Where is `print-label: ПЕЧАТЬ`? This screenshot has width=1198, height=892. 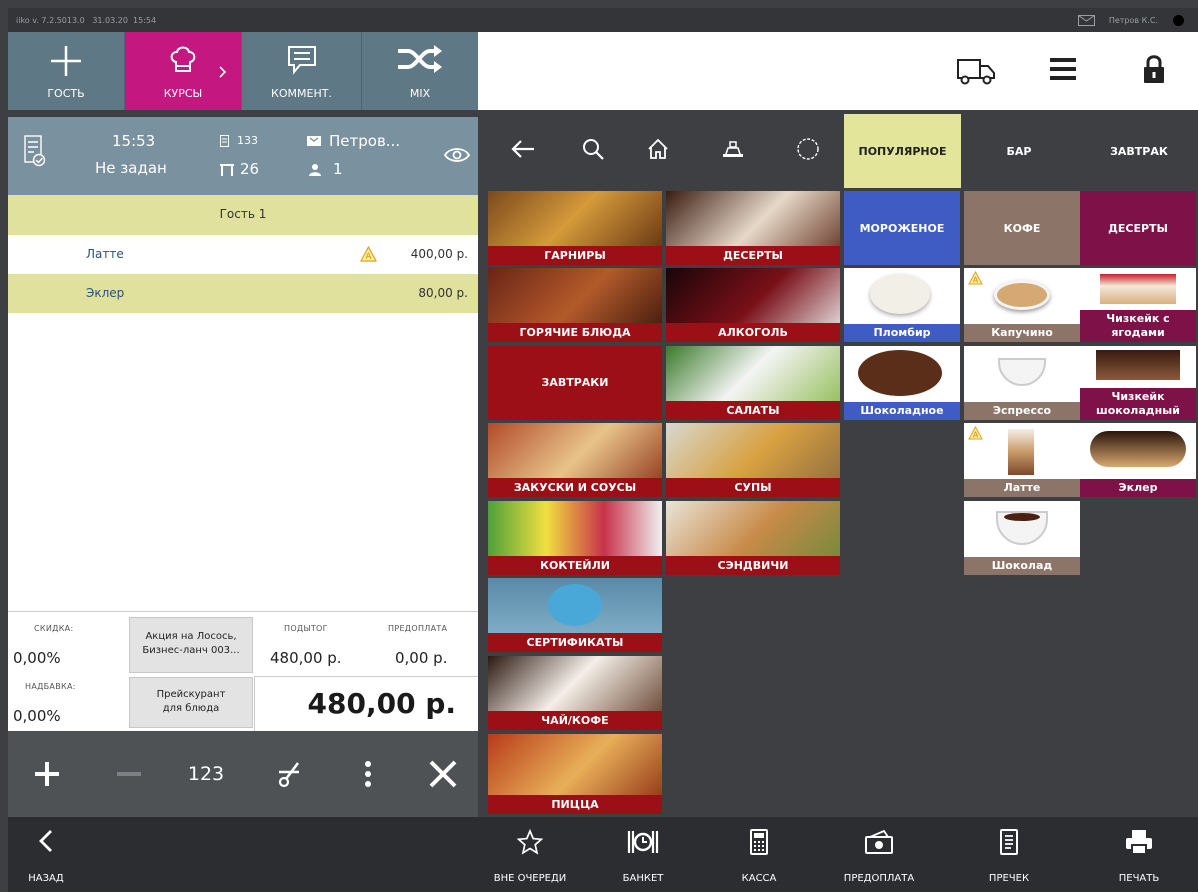
print-label: ПЕЧАТЬ is located at coordinates (1139, 878).